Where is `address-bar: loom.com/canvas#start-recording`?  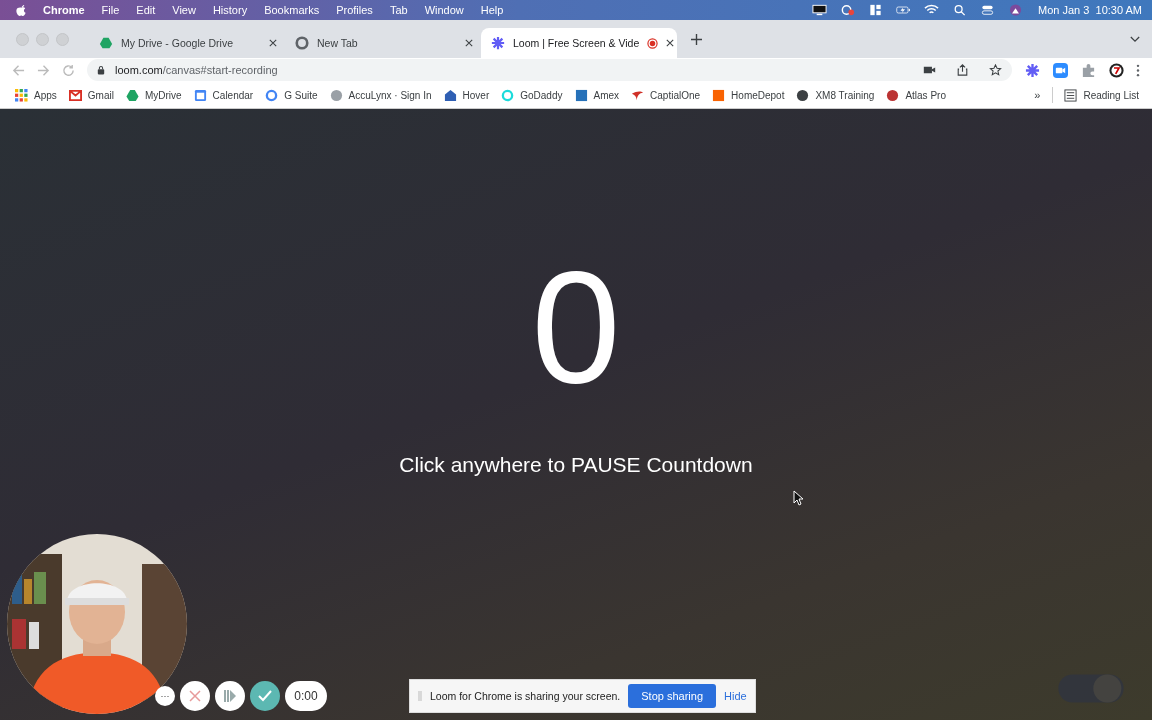
address-bar: loom.com/canvas#start-recording is located at coordinates (549, 70).